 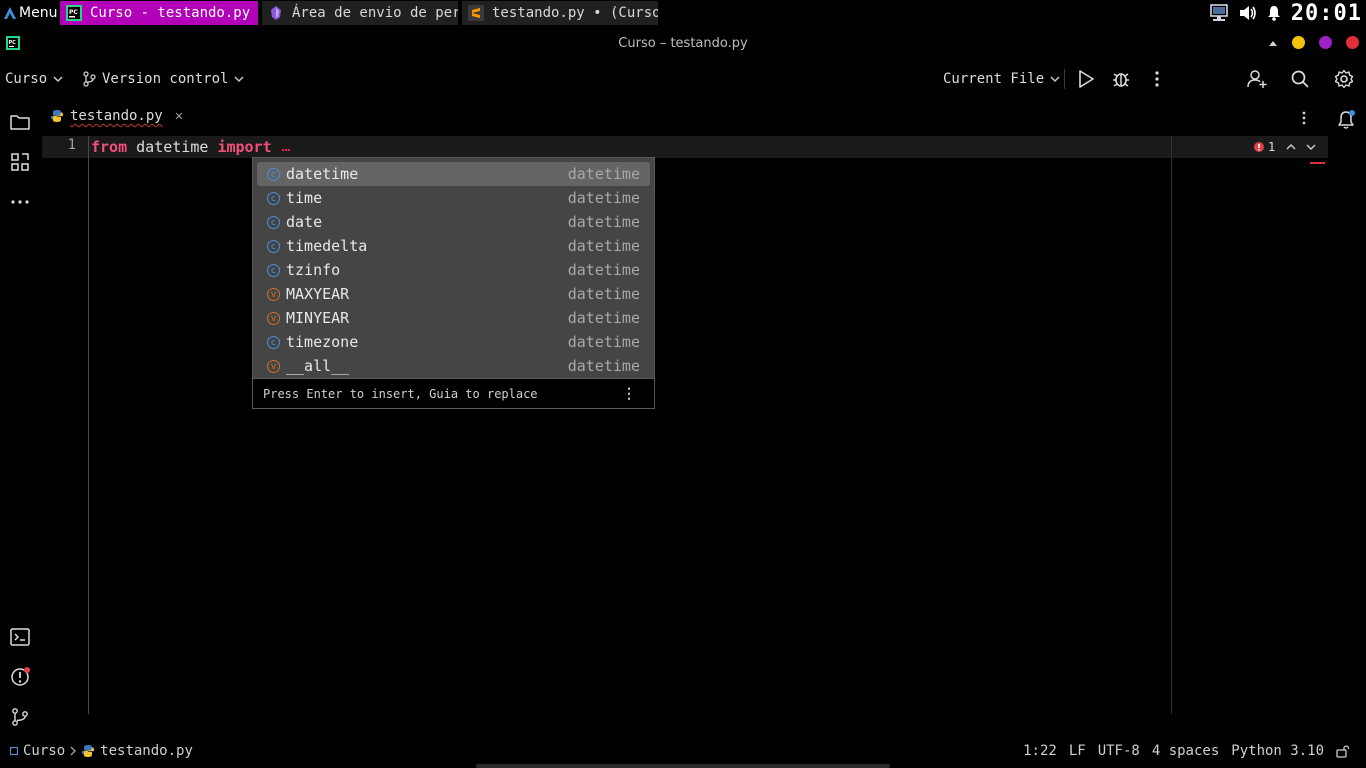 I want to click on completion-item: c timezone datetime, so click(x=453, y=342).